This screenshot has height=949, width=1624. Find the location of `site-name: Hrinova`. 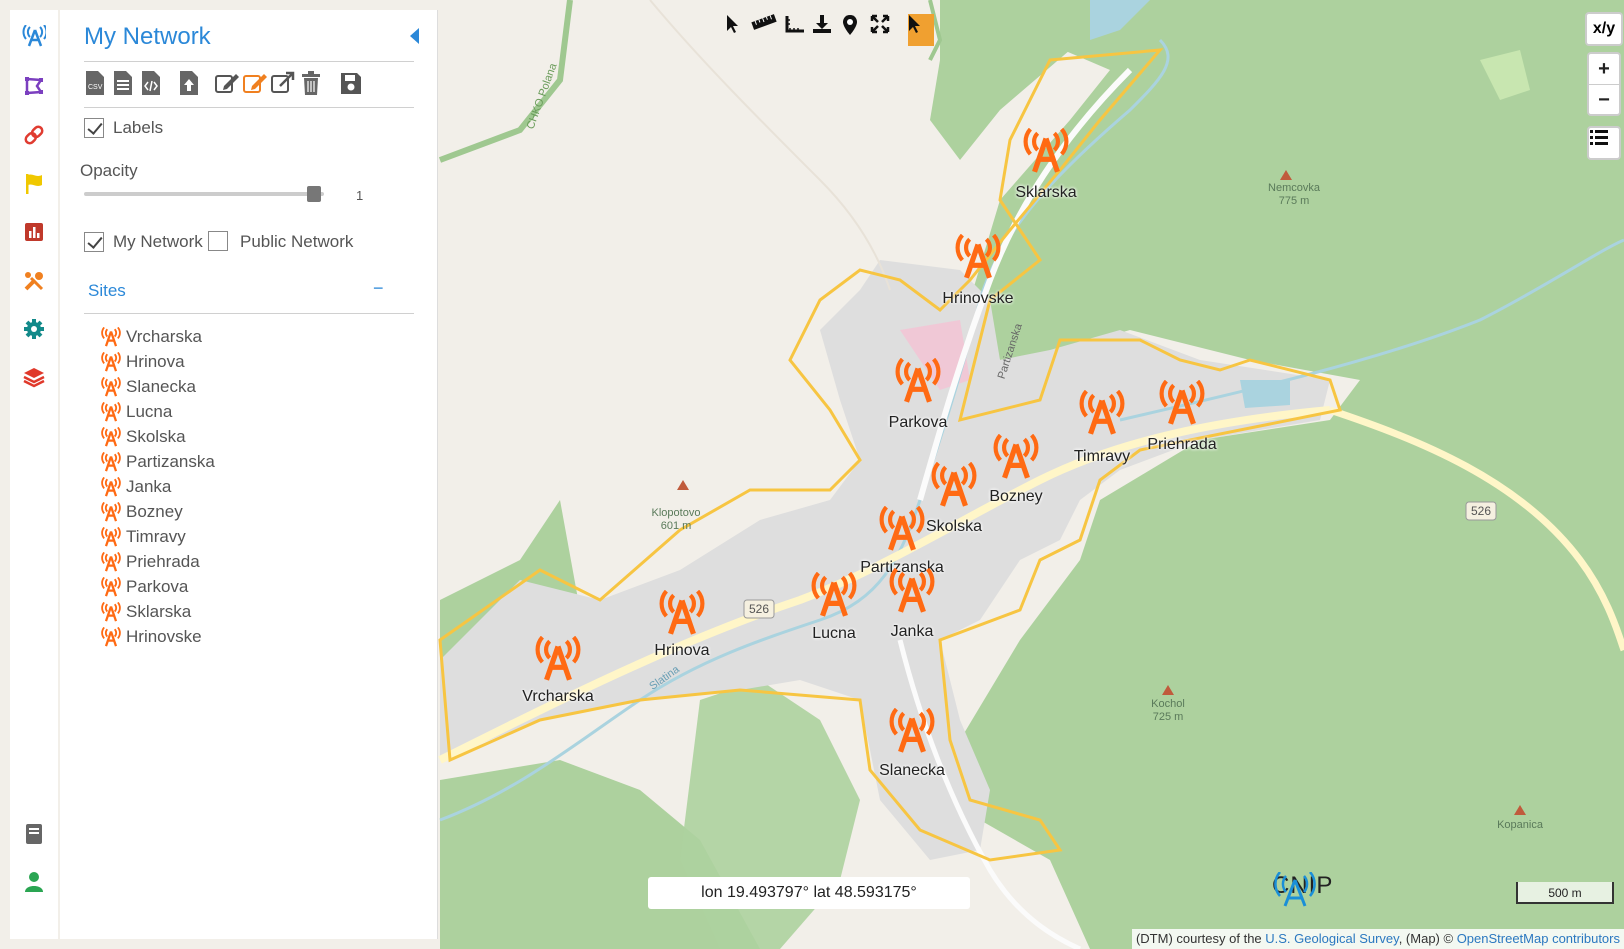

site-name: Hrinova is located at coordinates (155, 361).